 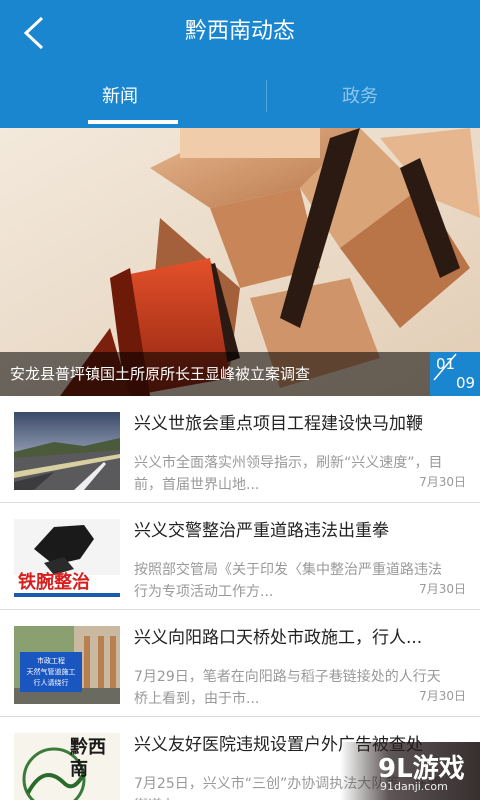 I want to click on news-title: 兴义世旅会重点项目工程建设快马加鞭, so click(x=278, y=424).